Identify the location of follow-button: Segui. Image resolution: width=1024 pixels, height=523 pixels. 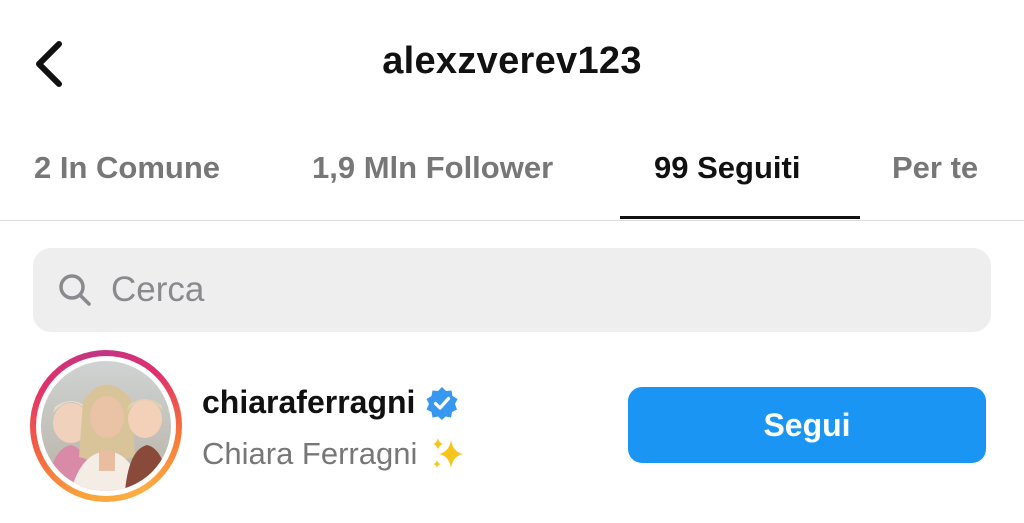
(807, 425).